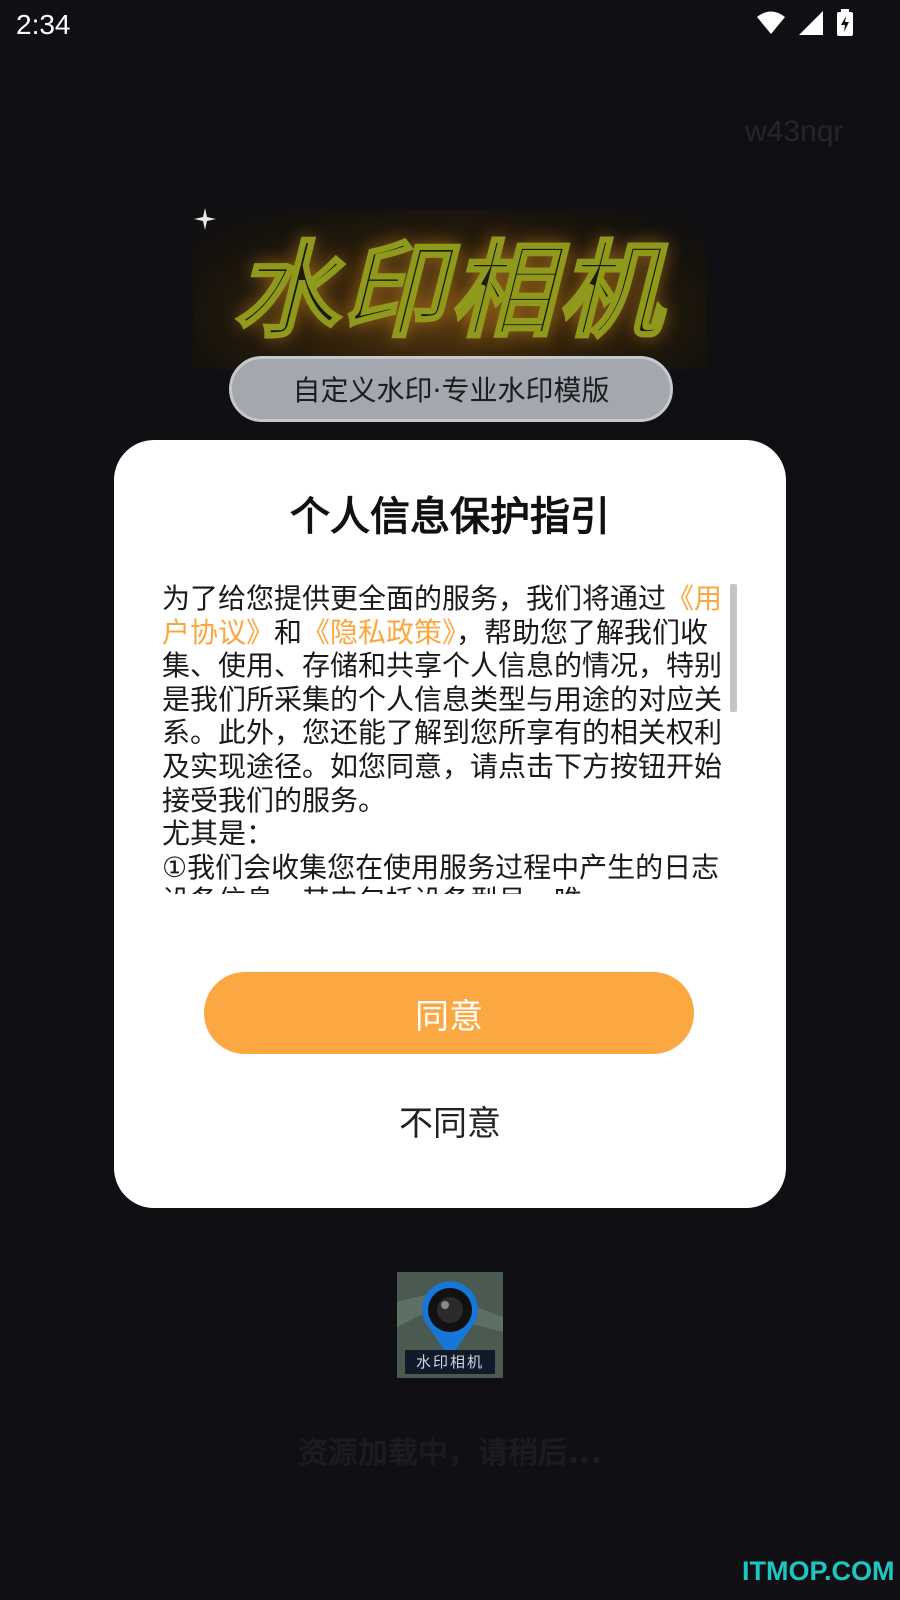 This screenshot has width=900, height=1600. What do you see at coordinates (771, 25) in the screenshot?
I see `wifi-icon` at bounding box center [771, 25].